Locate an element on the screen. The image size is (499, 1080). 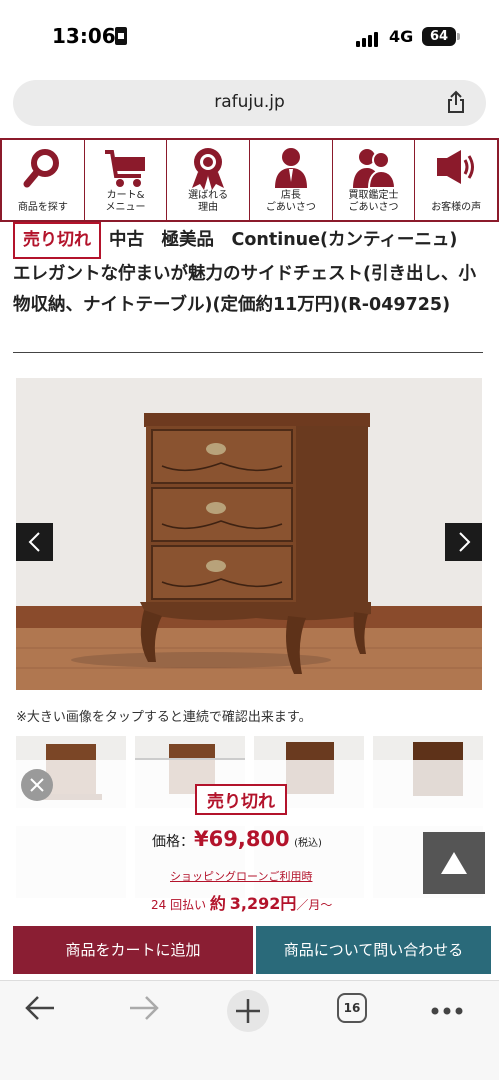
person-icon is located at coordinates (291, 170).